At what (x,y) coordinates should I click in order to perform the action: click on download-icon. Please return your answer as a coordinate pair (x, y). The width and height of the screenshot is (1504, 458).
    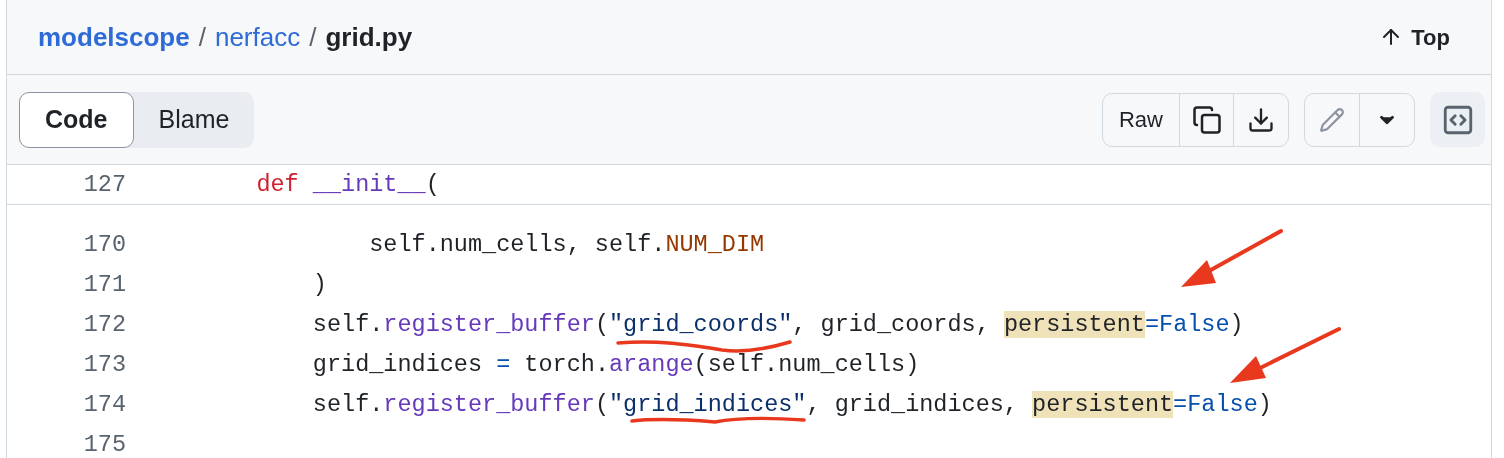
    Looking at the image, I should click on (1261, 119).